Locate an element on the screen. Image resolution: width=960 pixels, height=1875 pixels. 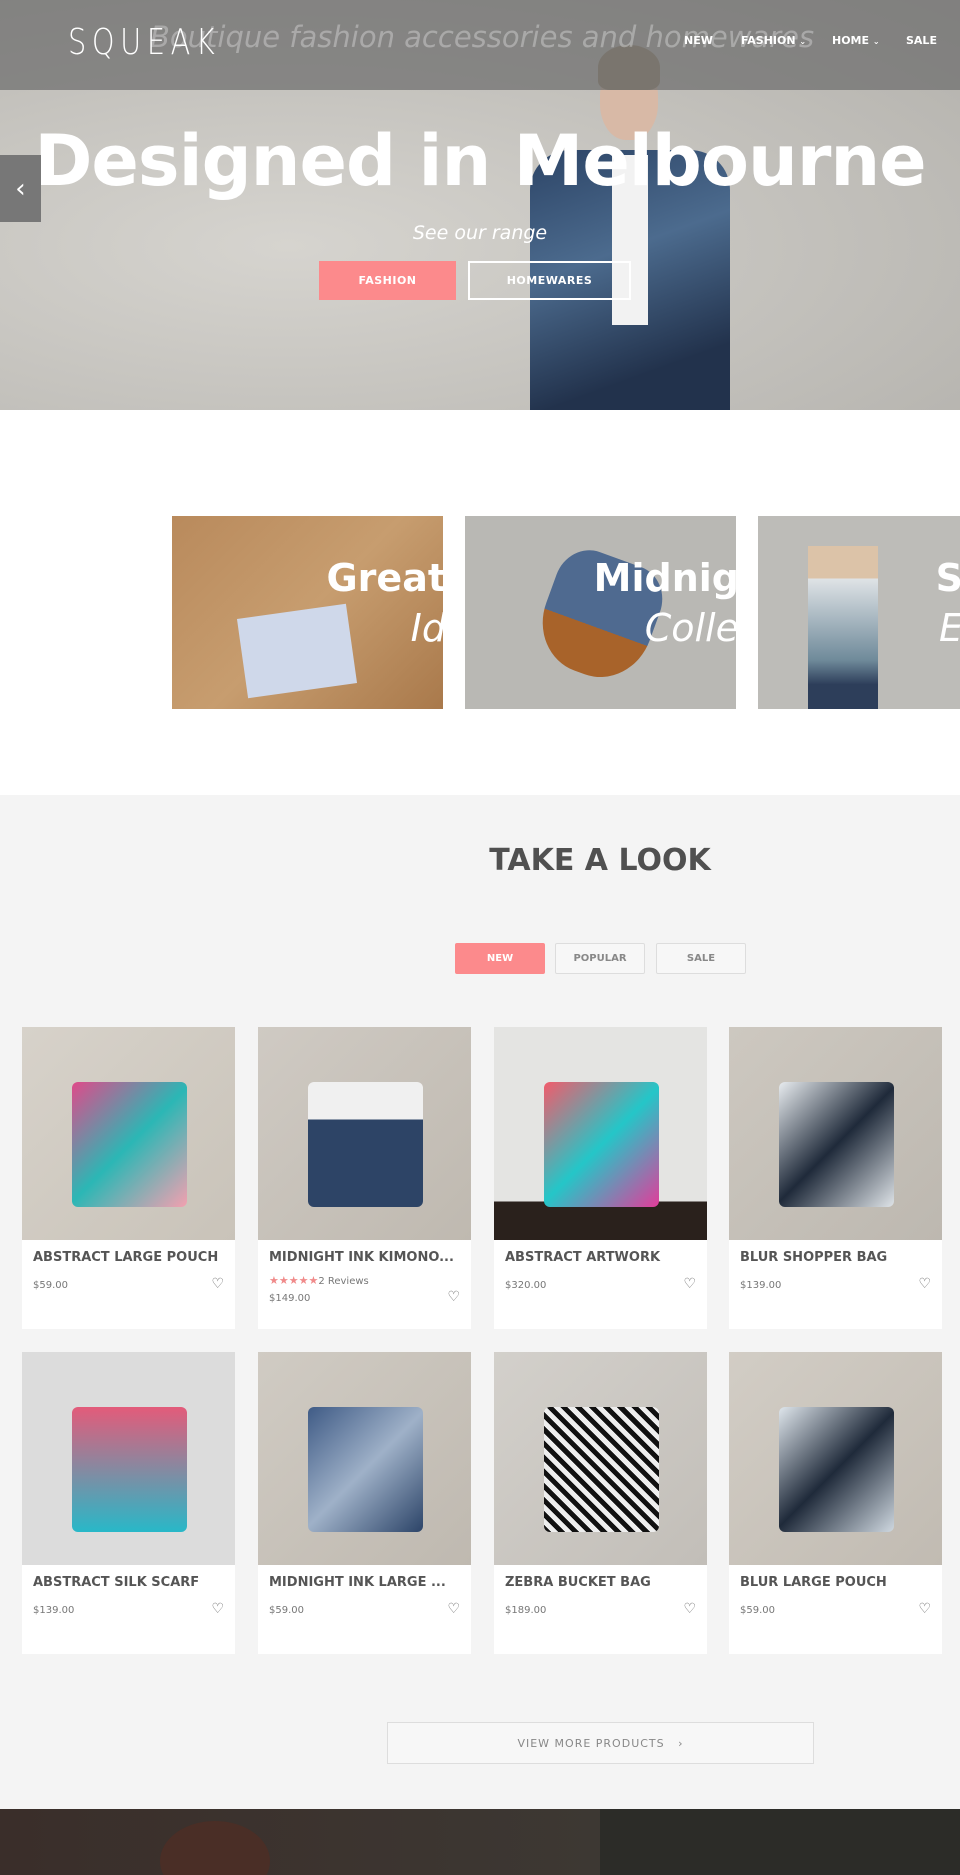
product-card: ABSTRACT ARTWORK $320.00 ♡ is located at coordinates (600, 1178).